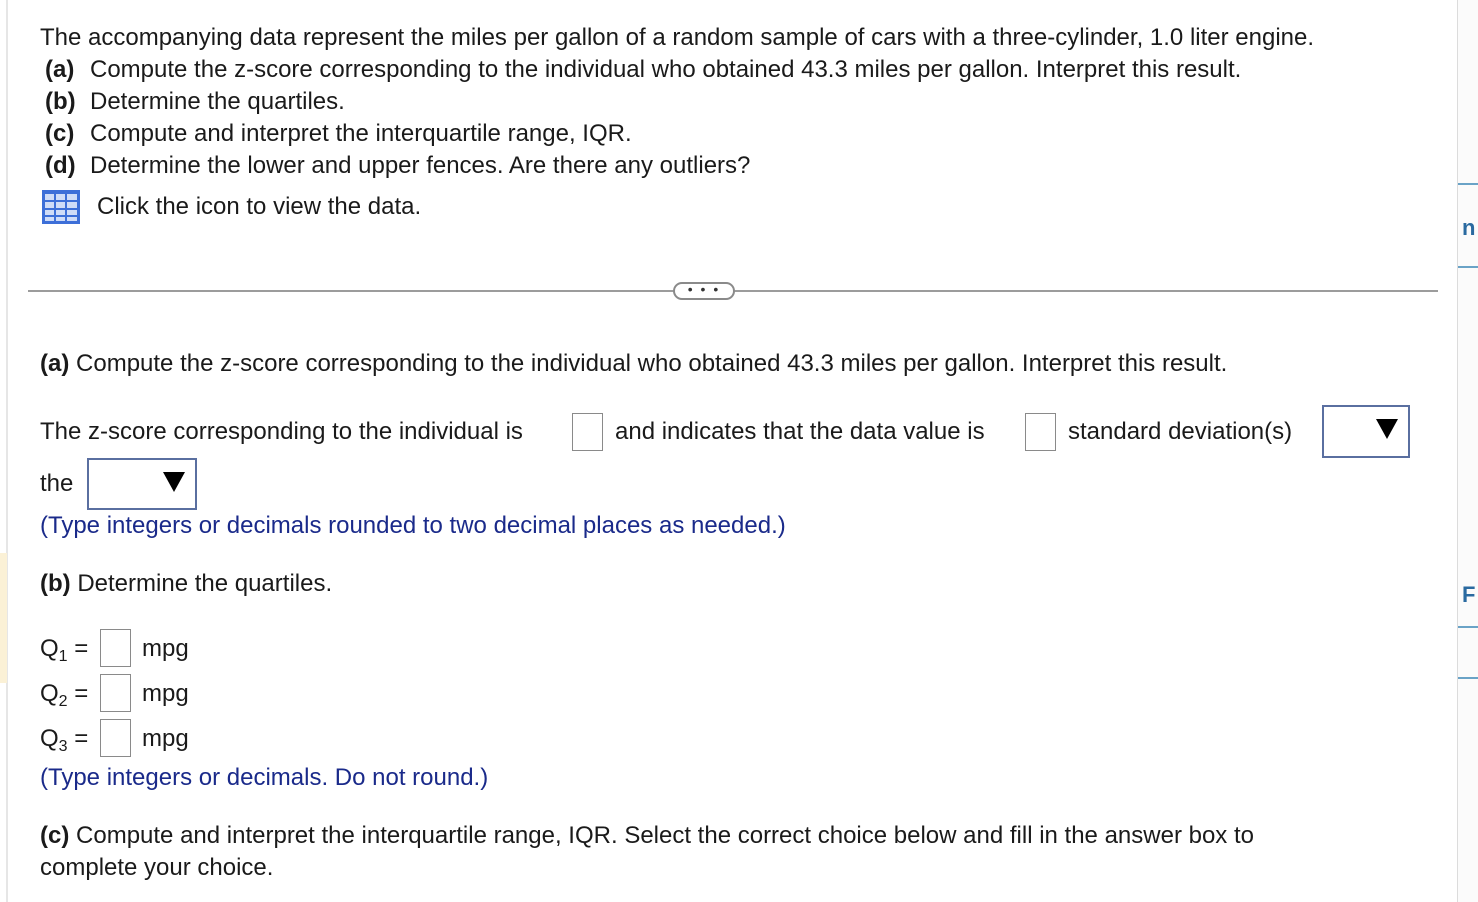  Describe the element at coordinates (704, 291) in the screenshot. I see `expand-more-button: • • •` at that location.